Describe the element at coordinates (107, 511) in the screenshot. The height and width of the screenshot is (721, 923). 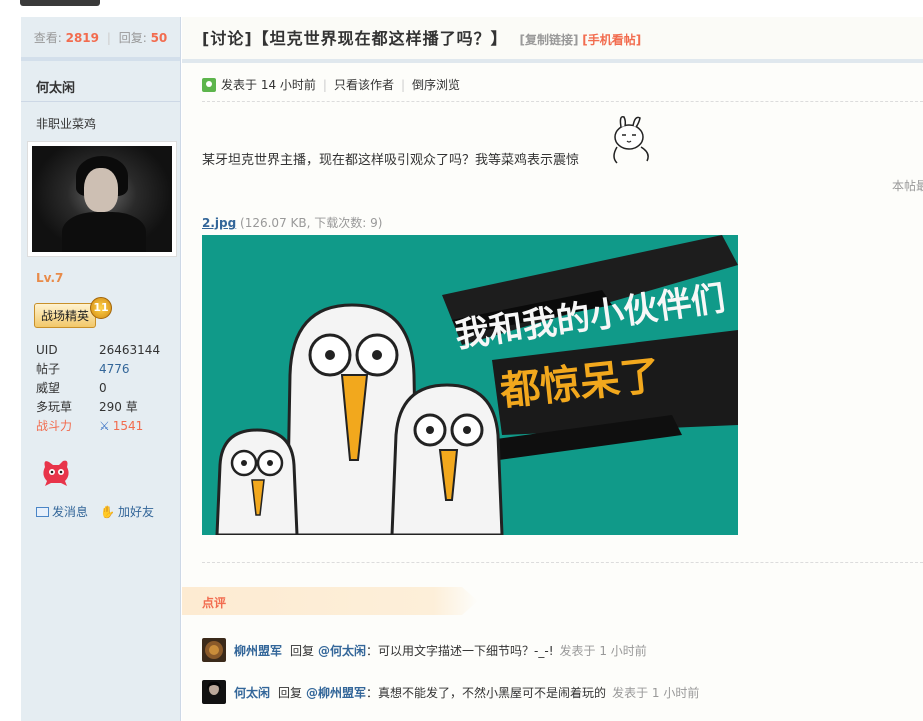
I see `handshake-icon: ✋` at that location.